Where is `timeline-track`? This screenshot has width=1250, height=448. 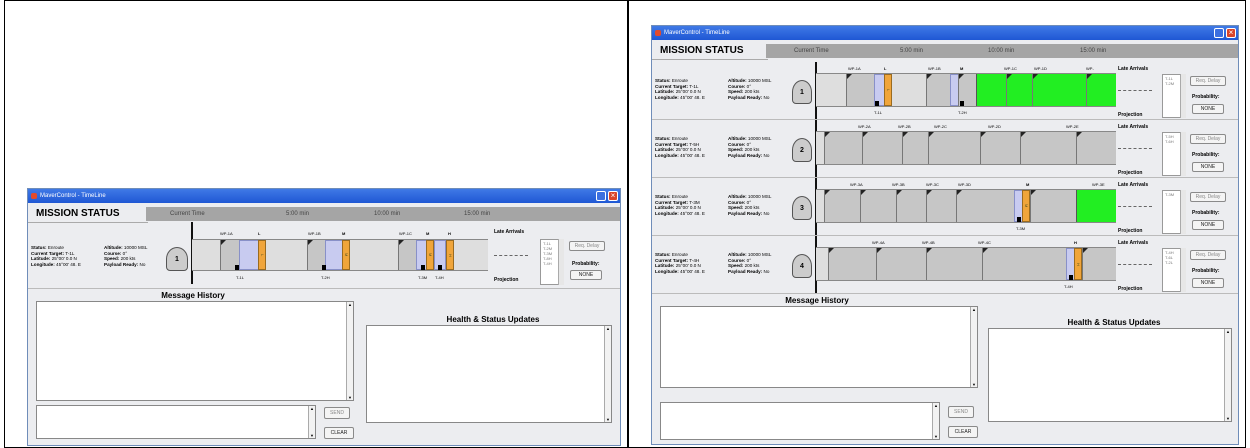
timeline-track is located at coordinates (966, 148).